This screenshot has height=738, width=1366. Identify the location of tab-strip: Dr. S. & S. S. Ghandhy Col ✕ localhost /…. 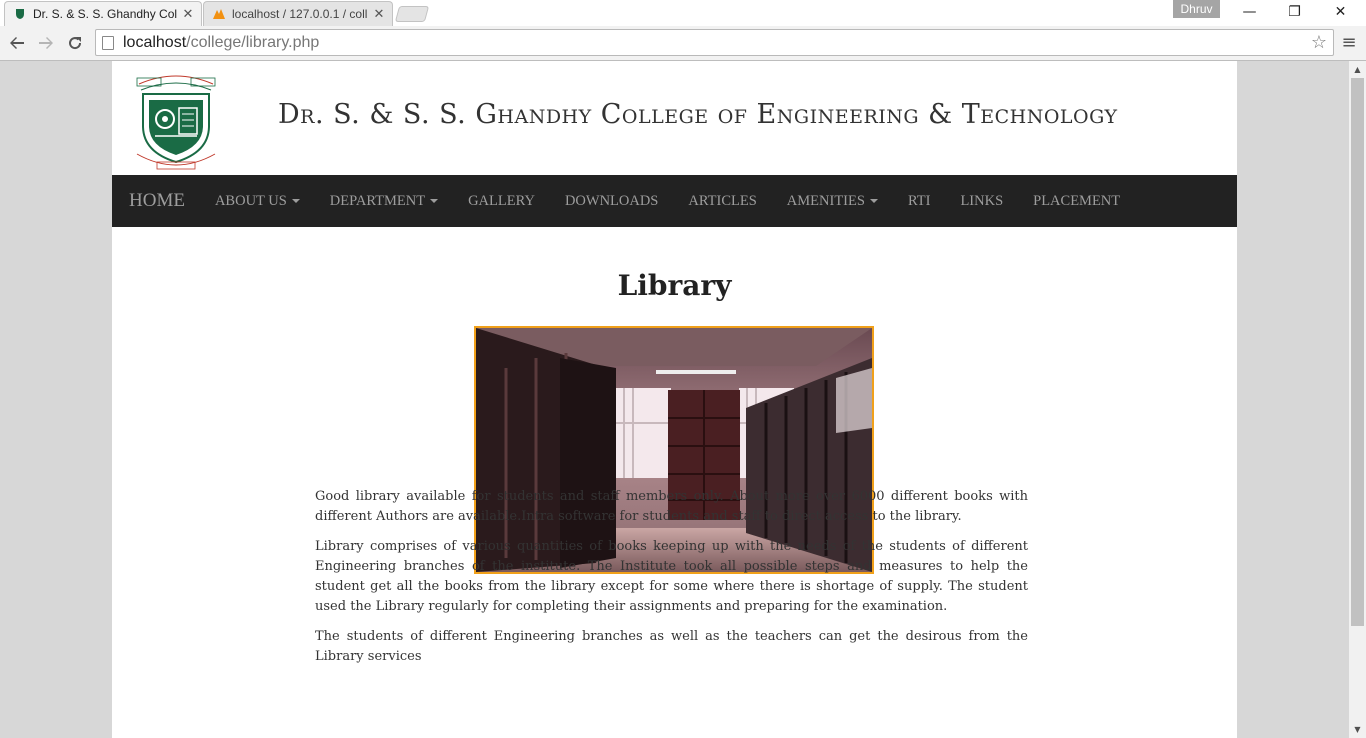
(683, 13).